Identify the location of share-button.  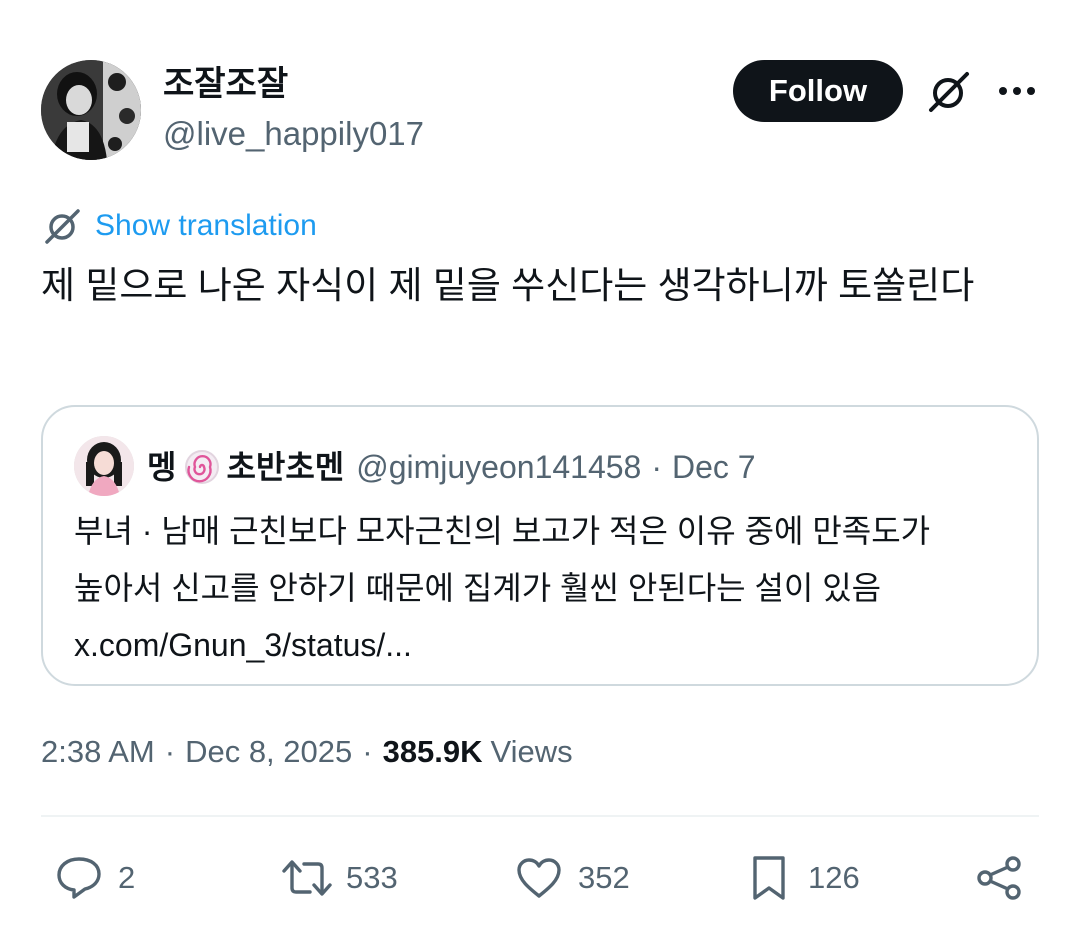
(999, 878).